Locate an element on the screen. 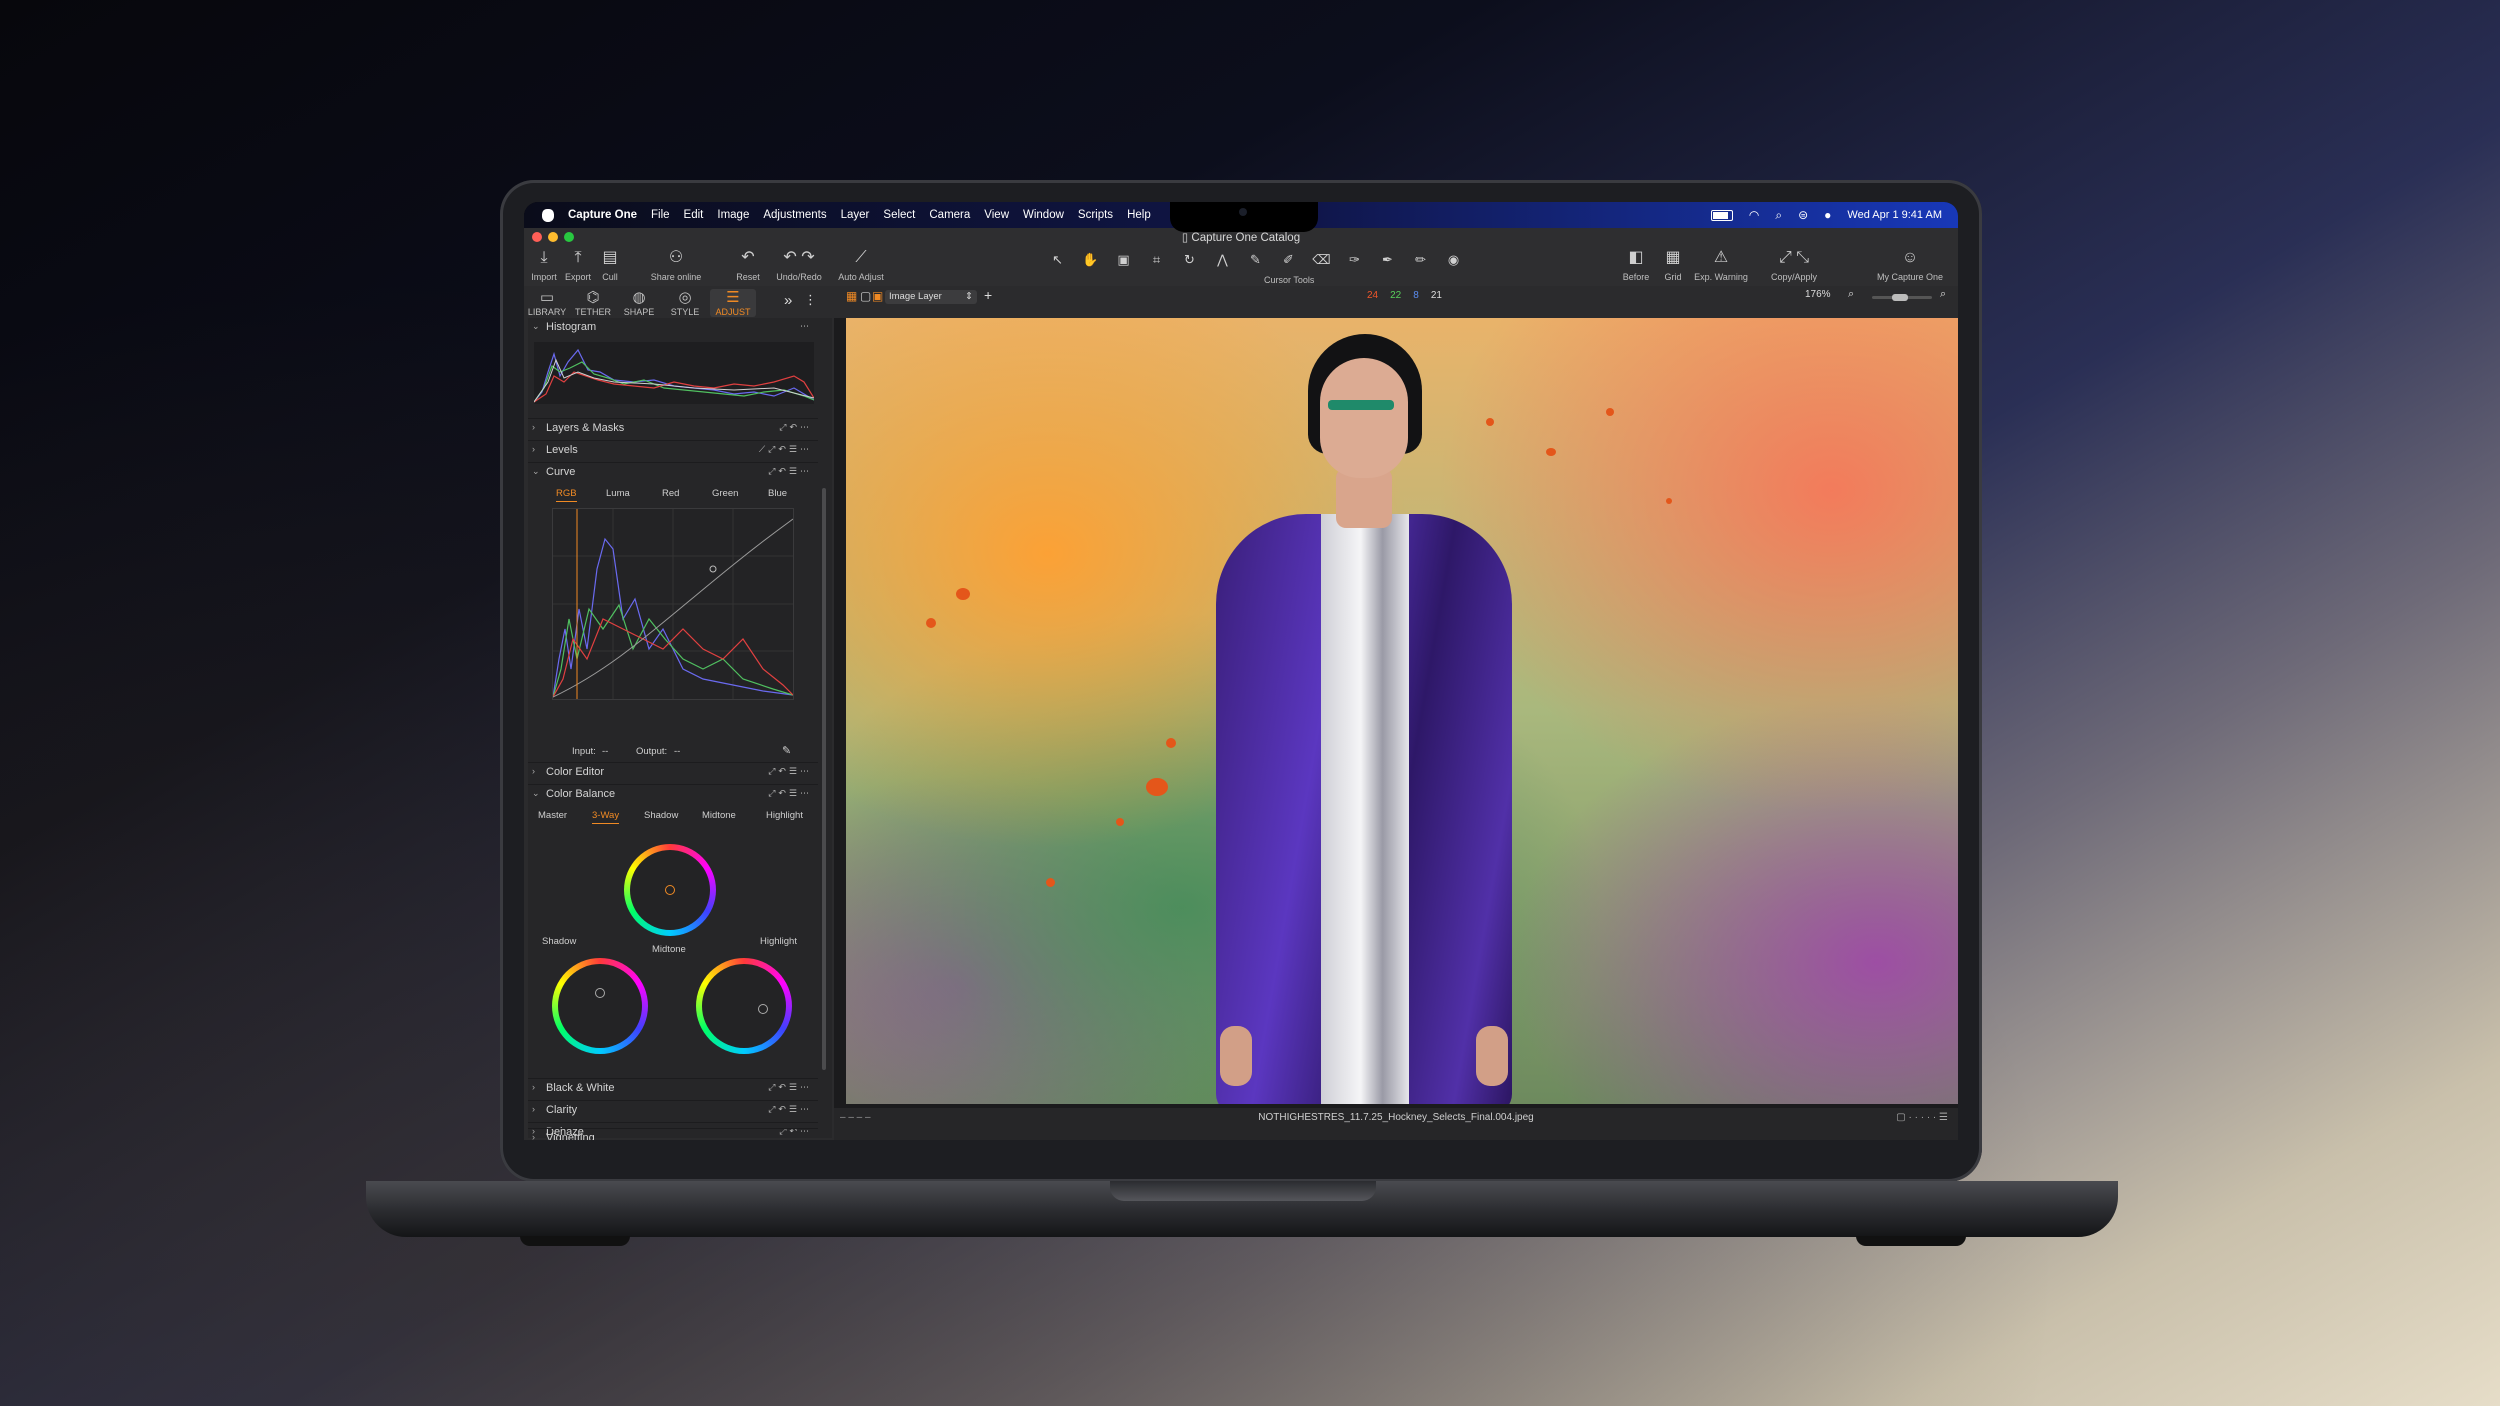  menu-scripts: Scripts is located at coordinates (1095, 215).